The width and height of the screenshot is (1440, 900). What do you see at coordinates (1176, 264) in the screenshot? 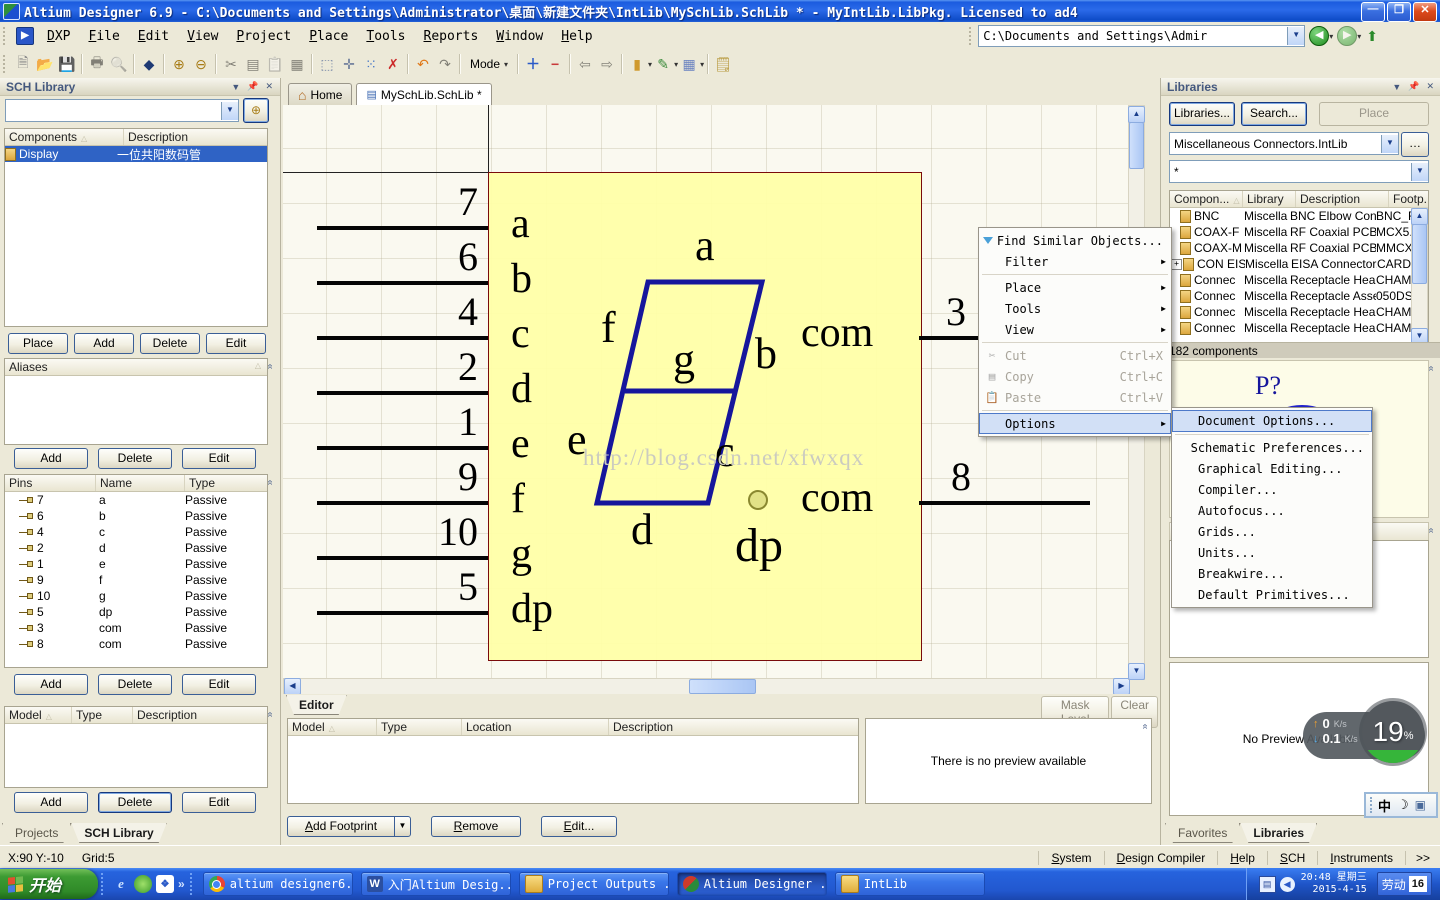
I see `expand-icon: +` at bounding box center [1176, 264].